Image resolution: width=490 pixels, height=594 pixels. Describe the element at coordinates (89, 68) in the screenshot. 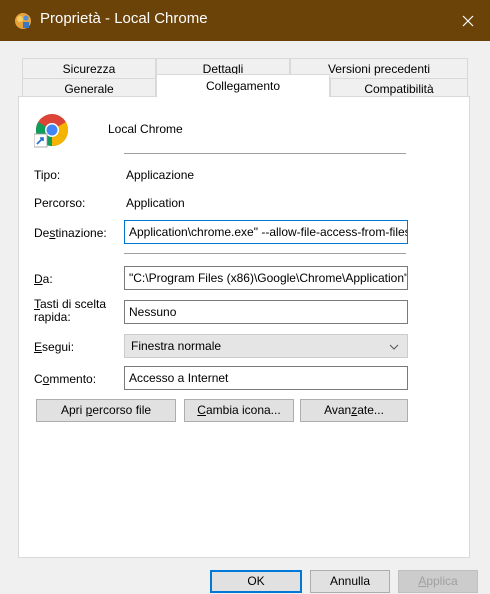

I see `tab-sicurezza: Sicurezza` at that location.